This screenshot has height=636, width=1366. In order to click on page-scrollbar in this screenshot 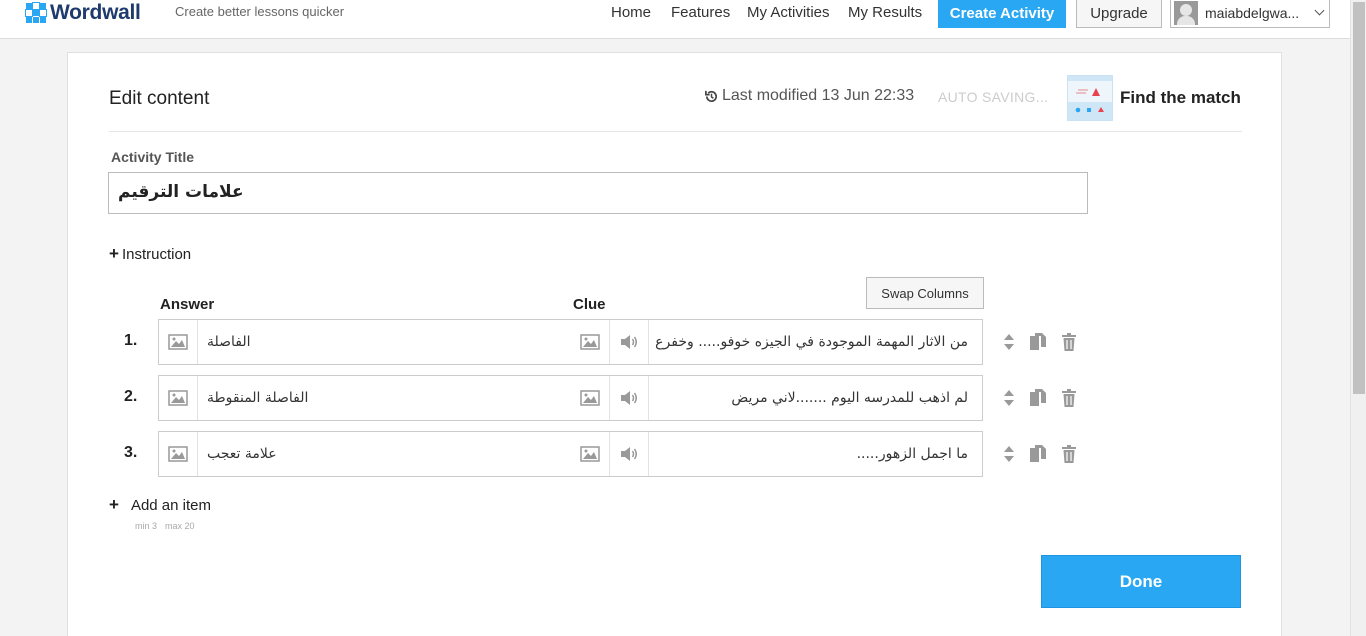, I will do `click(1358, 318)`.